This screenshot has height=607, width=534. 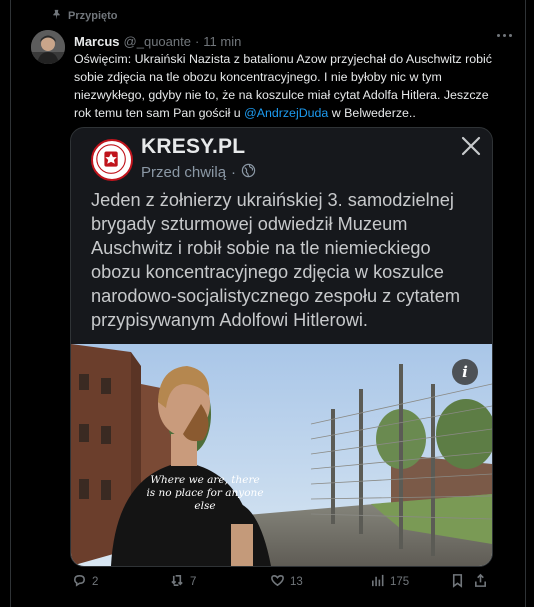 I want to click on mention-link: @AndrzejDuda, so click(x=286, y=113).